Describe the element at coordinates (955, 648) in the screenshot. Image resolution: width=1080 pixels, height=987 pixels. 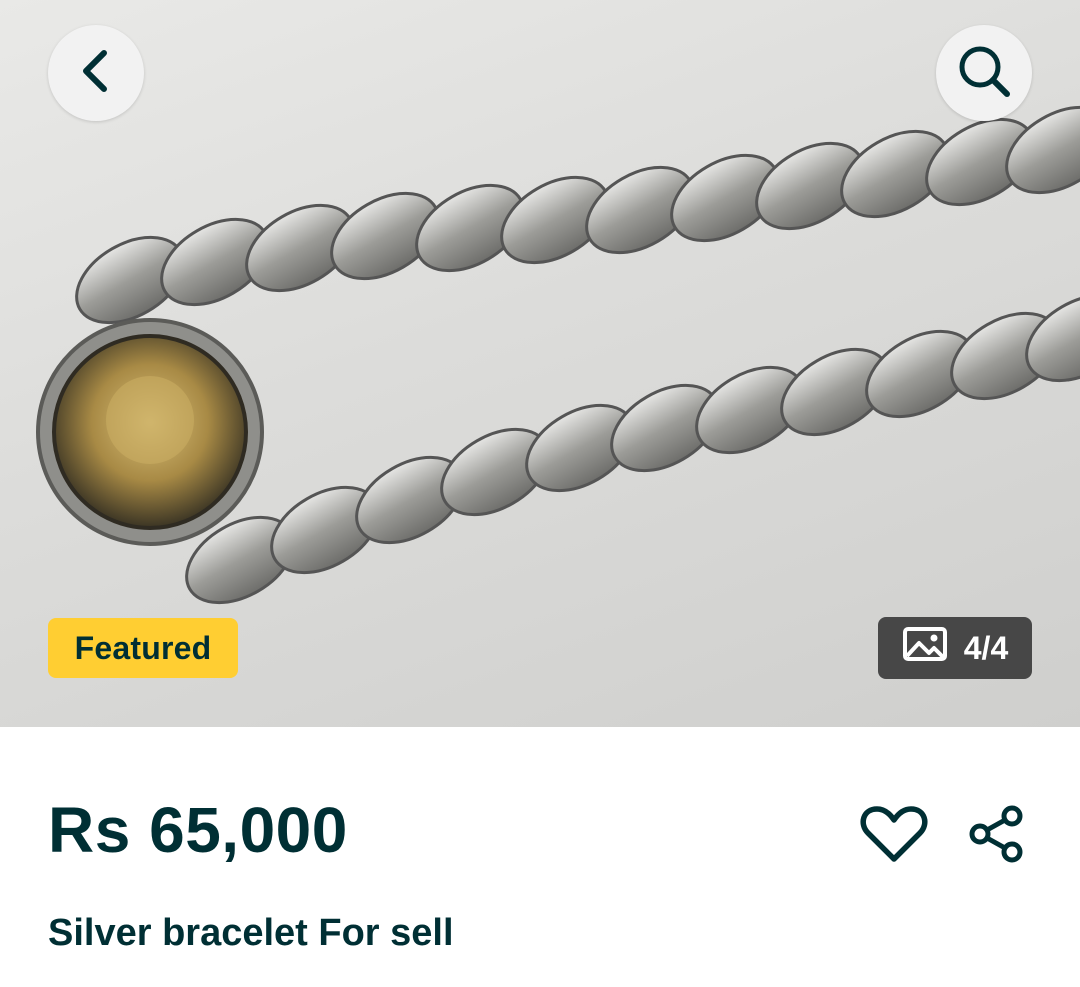
I see `image-counter: 4/4` at that location.